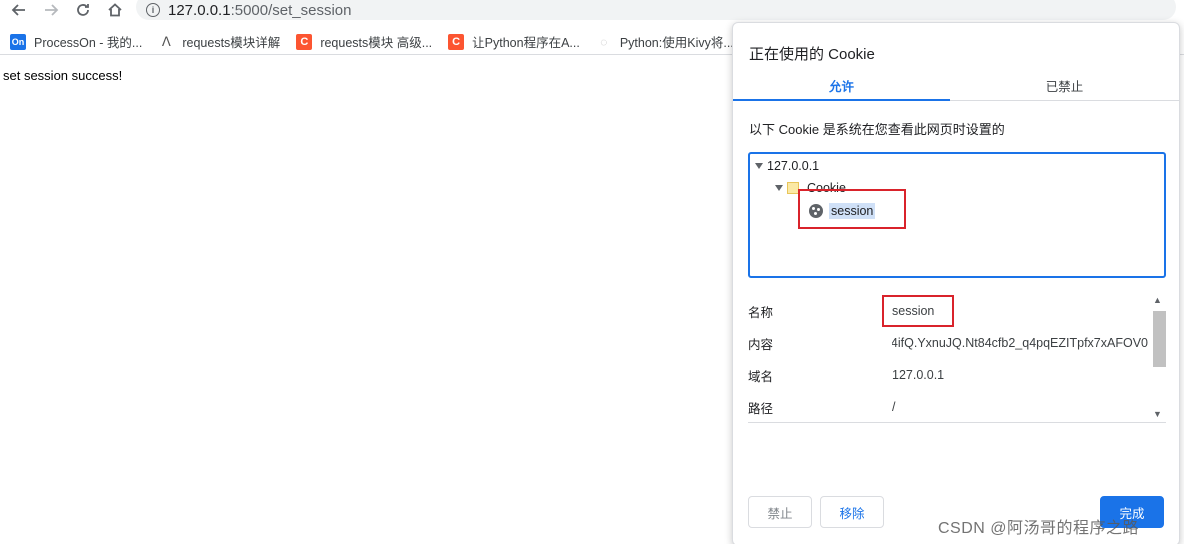 The image size is (1184, 544). What do you see at coordinates (231, 43) in the screenshot?
I see `bookmark-label: requests模块详解` at bounding box center [231, 43].